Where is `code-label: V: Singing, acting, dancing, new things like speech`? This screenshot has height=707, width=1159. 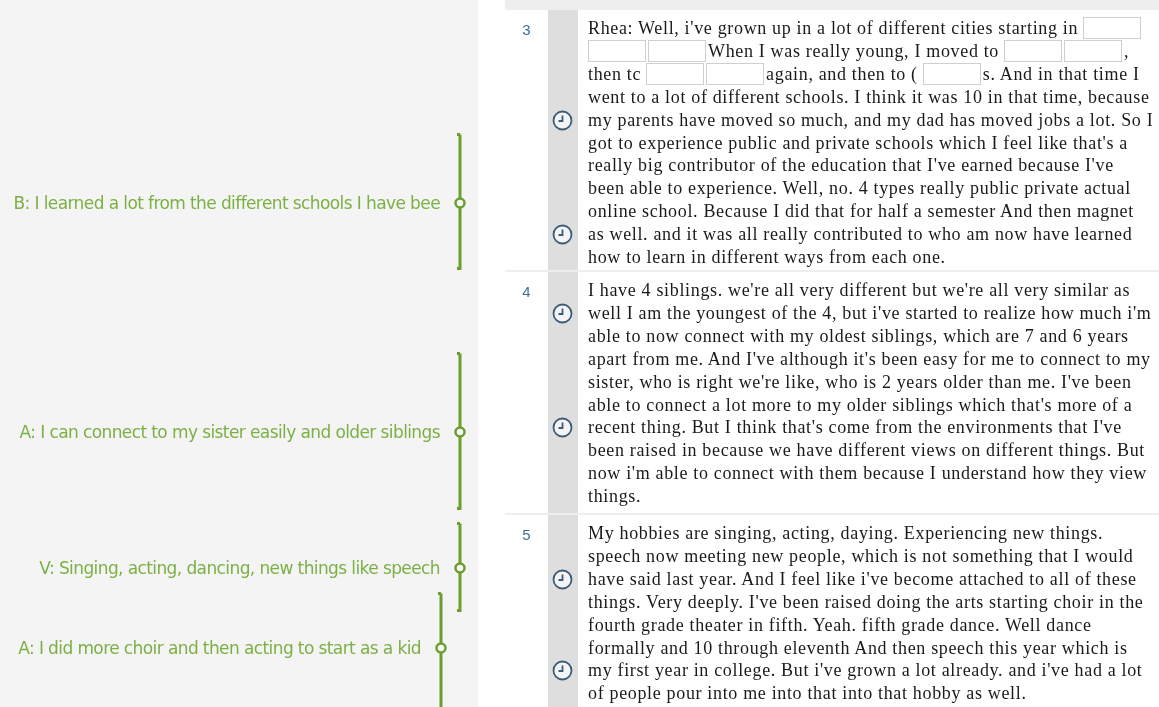
code-label: V: Singing, acting, dancing, new things like speech is located at coordinates (239, 568).